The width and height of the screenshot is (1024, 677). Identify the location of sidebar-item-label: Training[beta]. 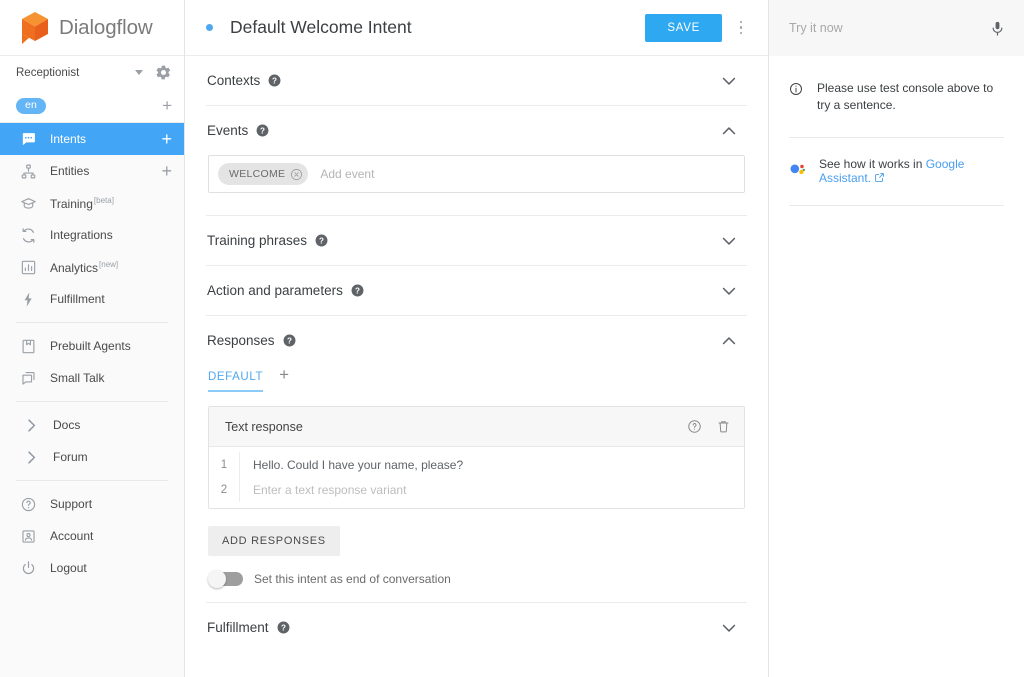
(82, 203).